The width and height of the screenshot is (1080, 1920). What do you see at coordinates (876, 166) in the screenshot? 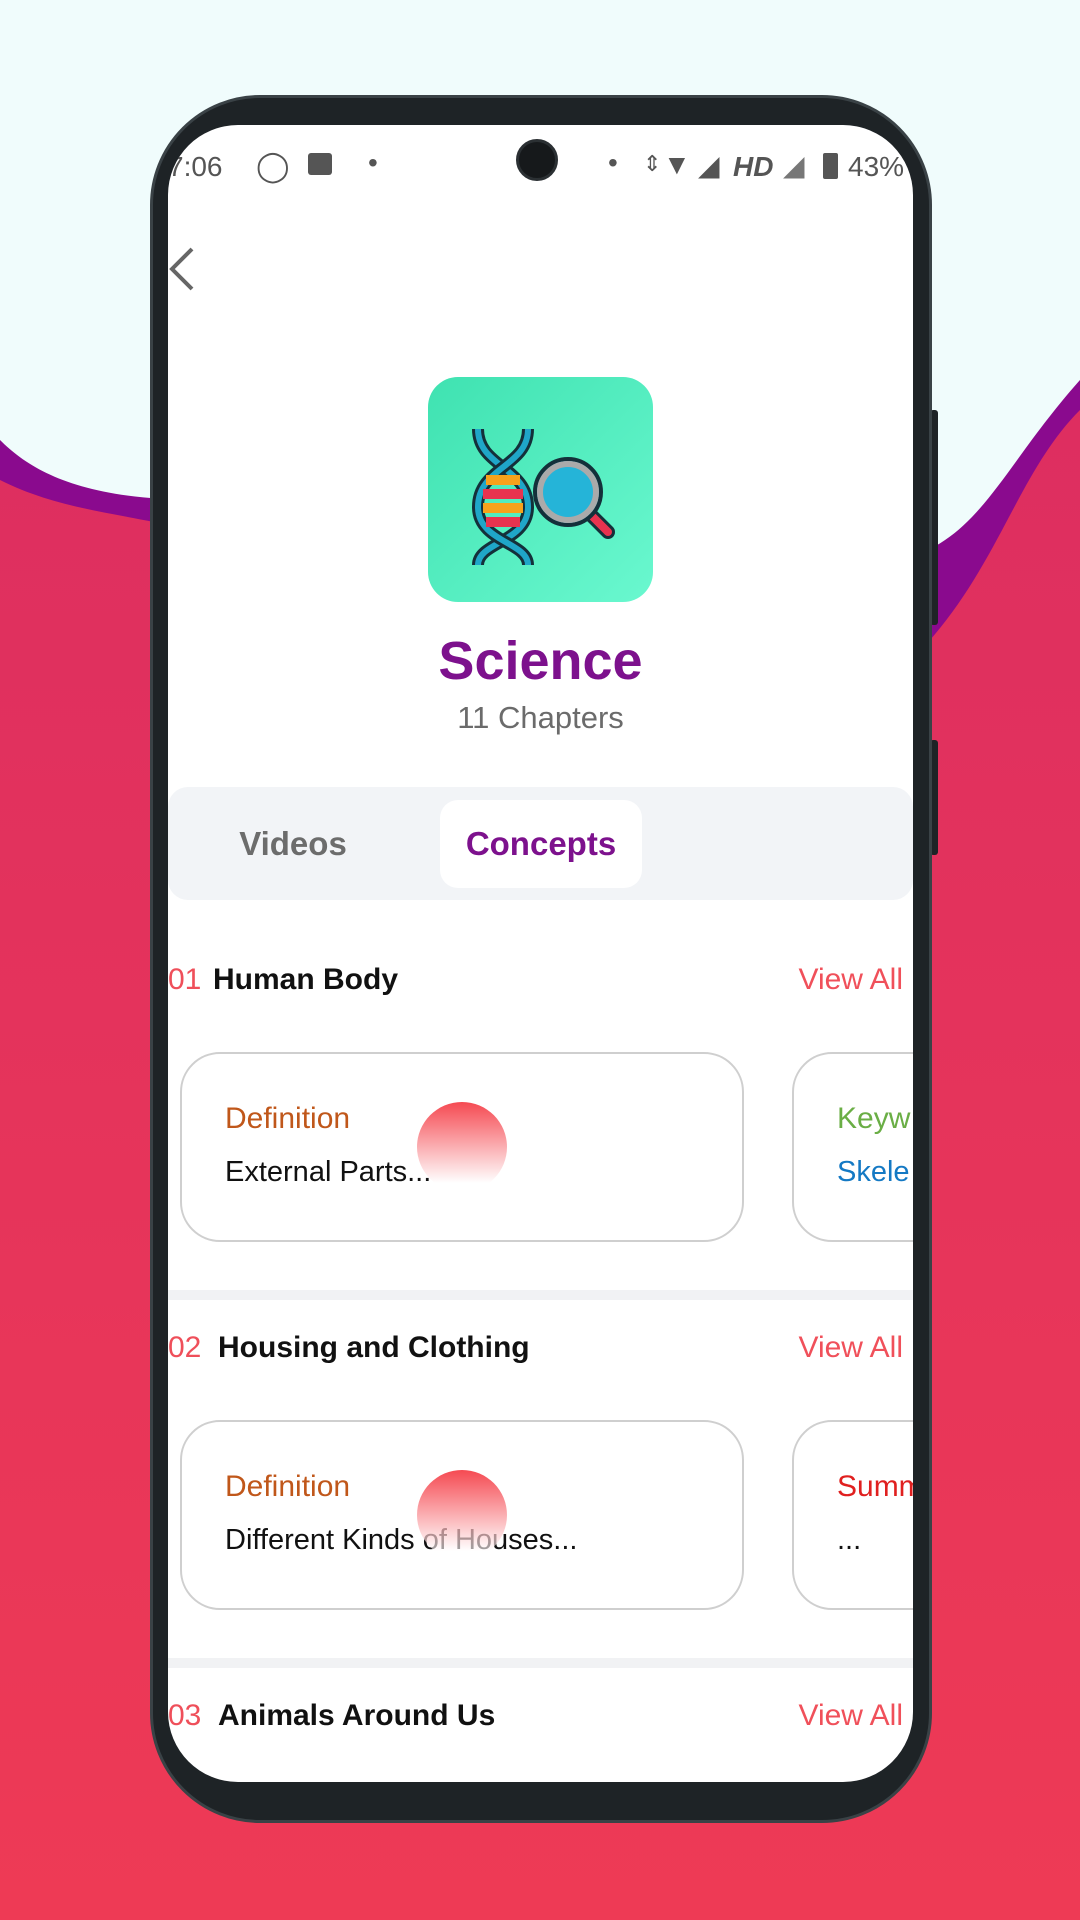
I see `battery-percent: 43%` at bounding box center [876, 166].